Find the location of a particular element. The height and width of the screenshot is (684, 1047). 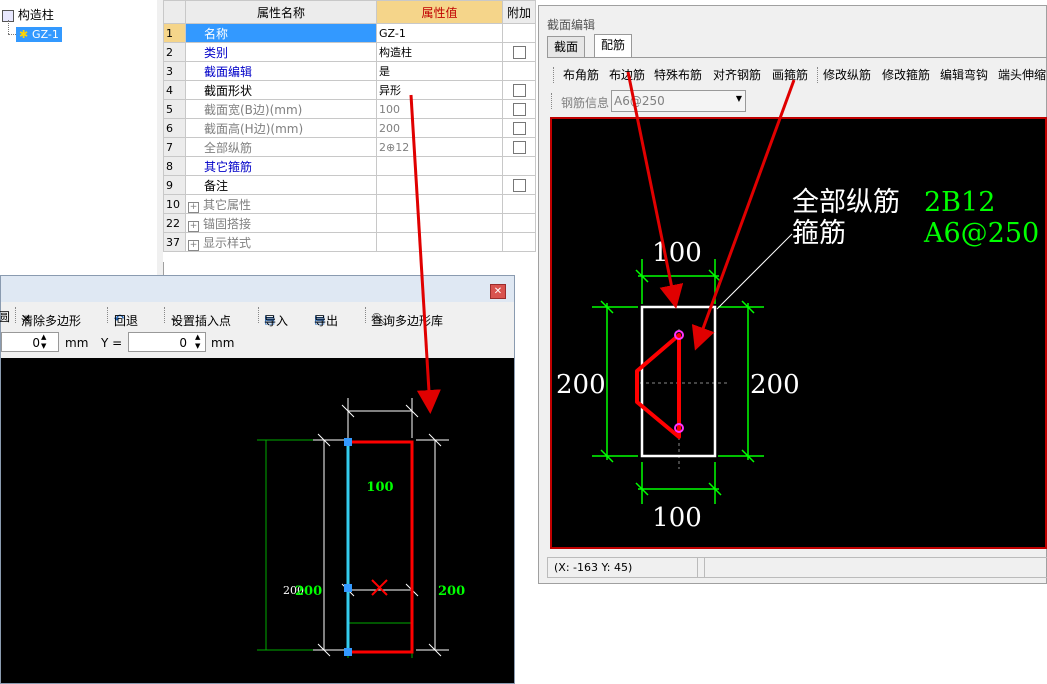

property-name: + 显示样式 is located at coordinates (281, 242).